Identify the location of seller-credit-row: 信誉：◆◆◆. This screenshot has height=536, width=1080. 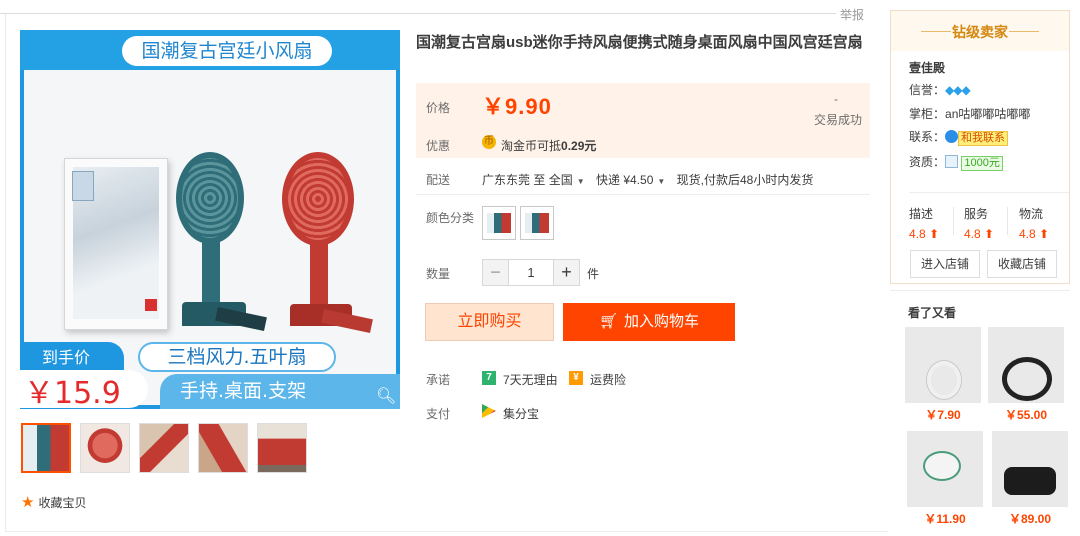
(940, 90).